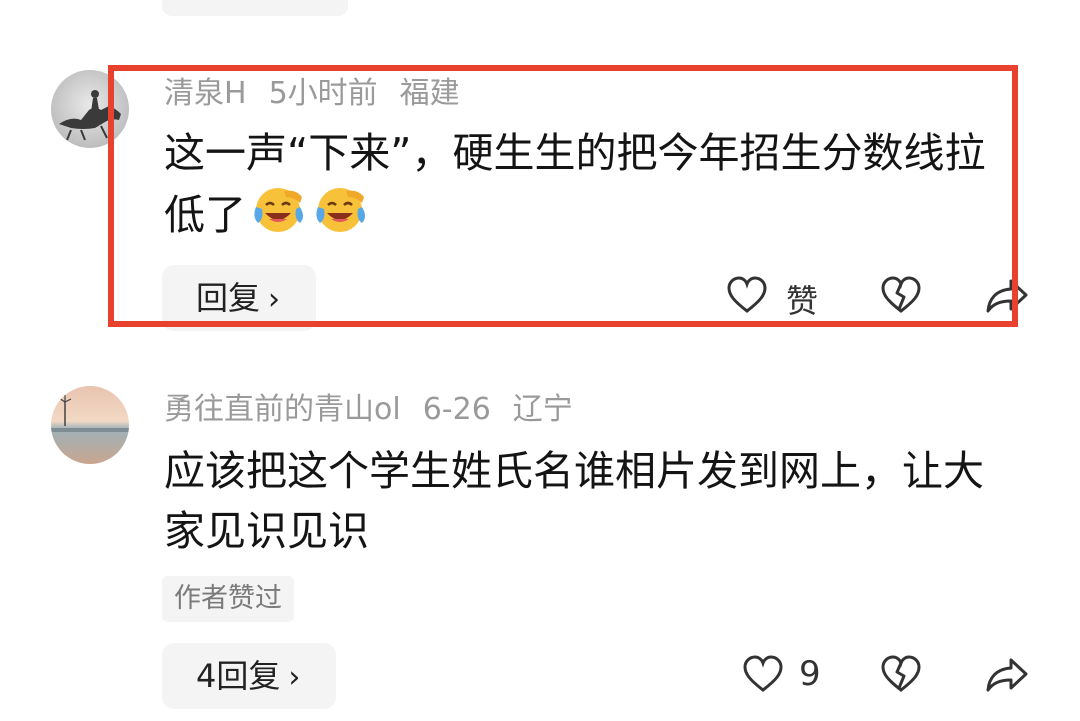 The width and height of the screenshot is (1080, 721). Describe the element at coordinates (802, 299) in the screenshot. I see `like-label: 赞` at that location.